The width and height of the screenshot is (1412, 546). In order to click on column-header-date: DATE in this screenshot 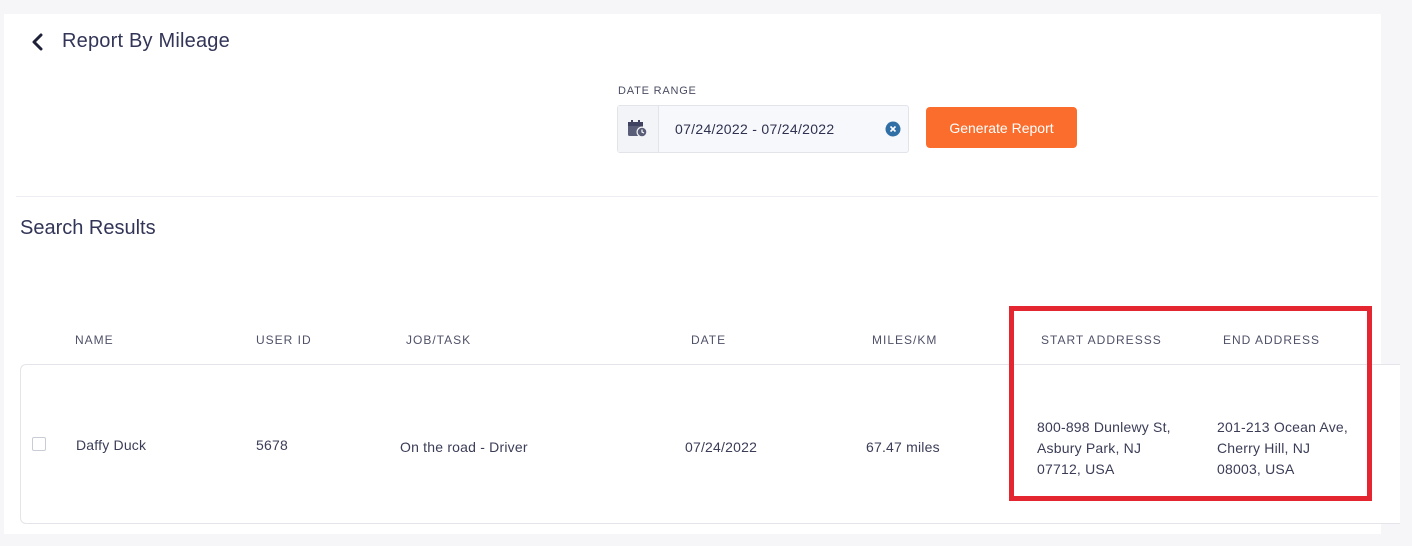, I will do `click(708, 340)`.